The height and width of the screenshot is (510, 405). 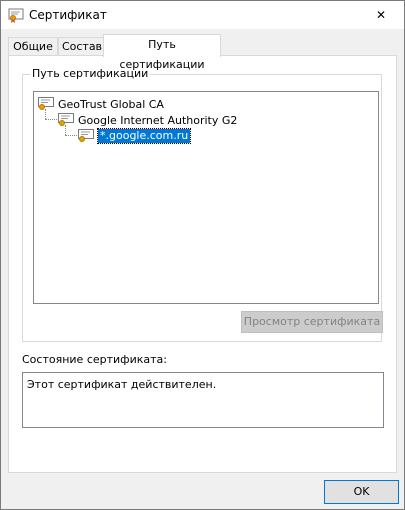 I want to click on tree-item-label: Google Internet Authority G2, so click(x=158, y=120).